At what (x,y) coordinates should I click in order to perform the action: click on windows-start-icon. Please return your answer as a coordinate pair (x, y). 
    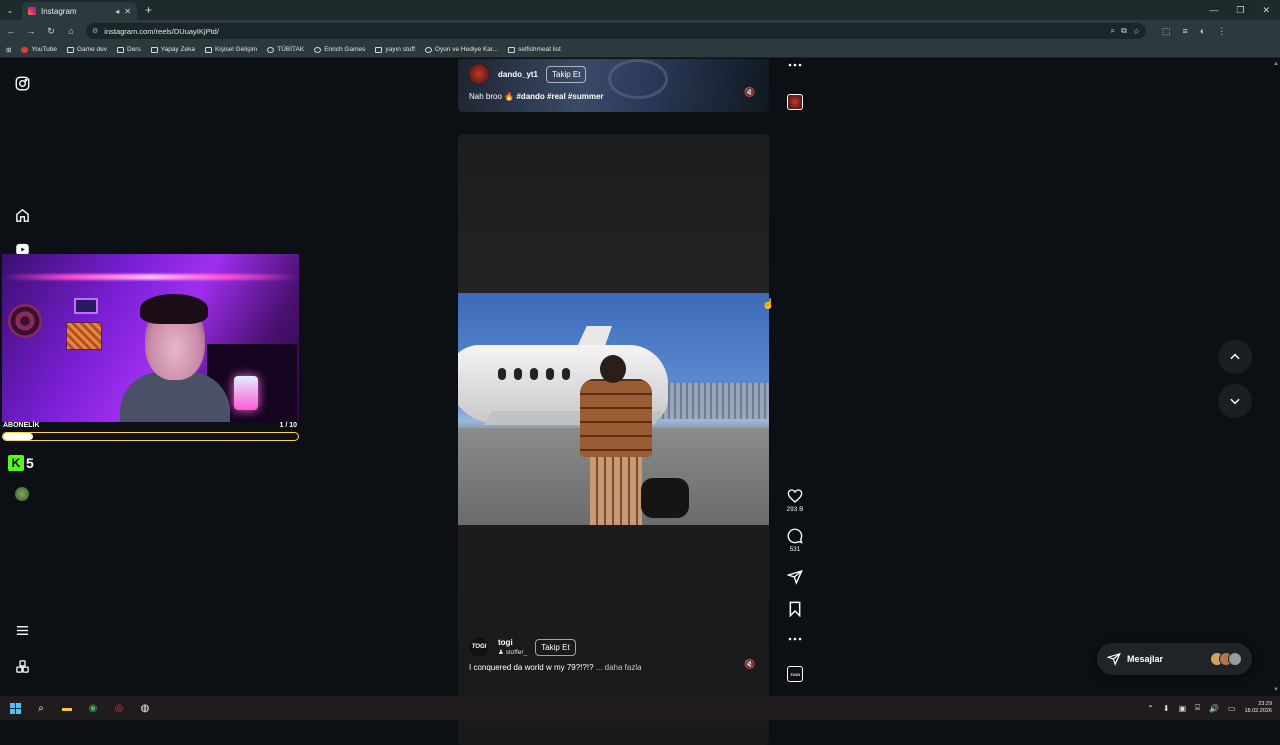
    Looking at the image, I should click on (15, 708).